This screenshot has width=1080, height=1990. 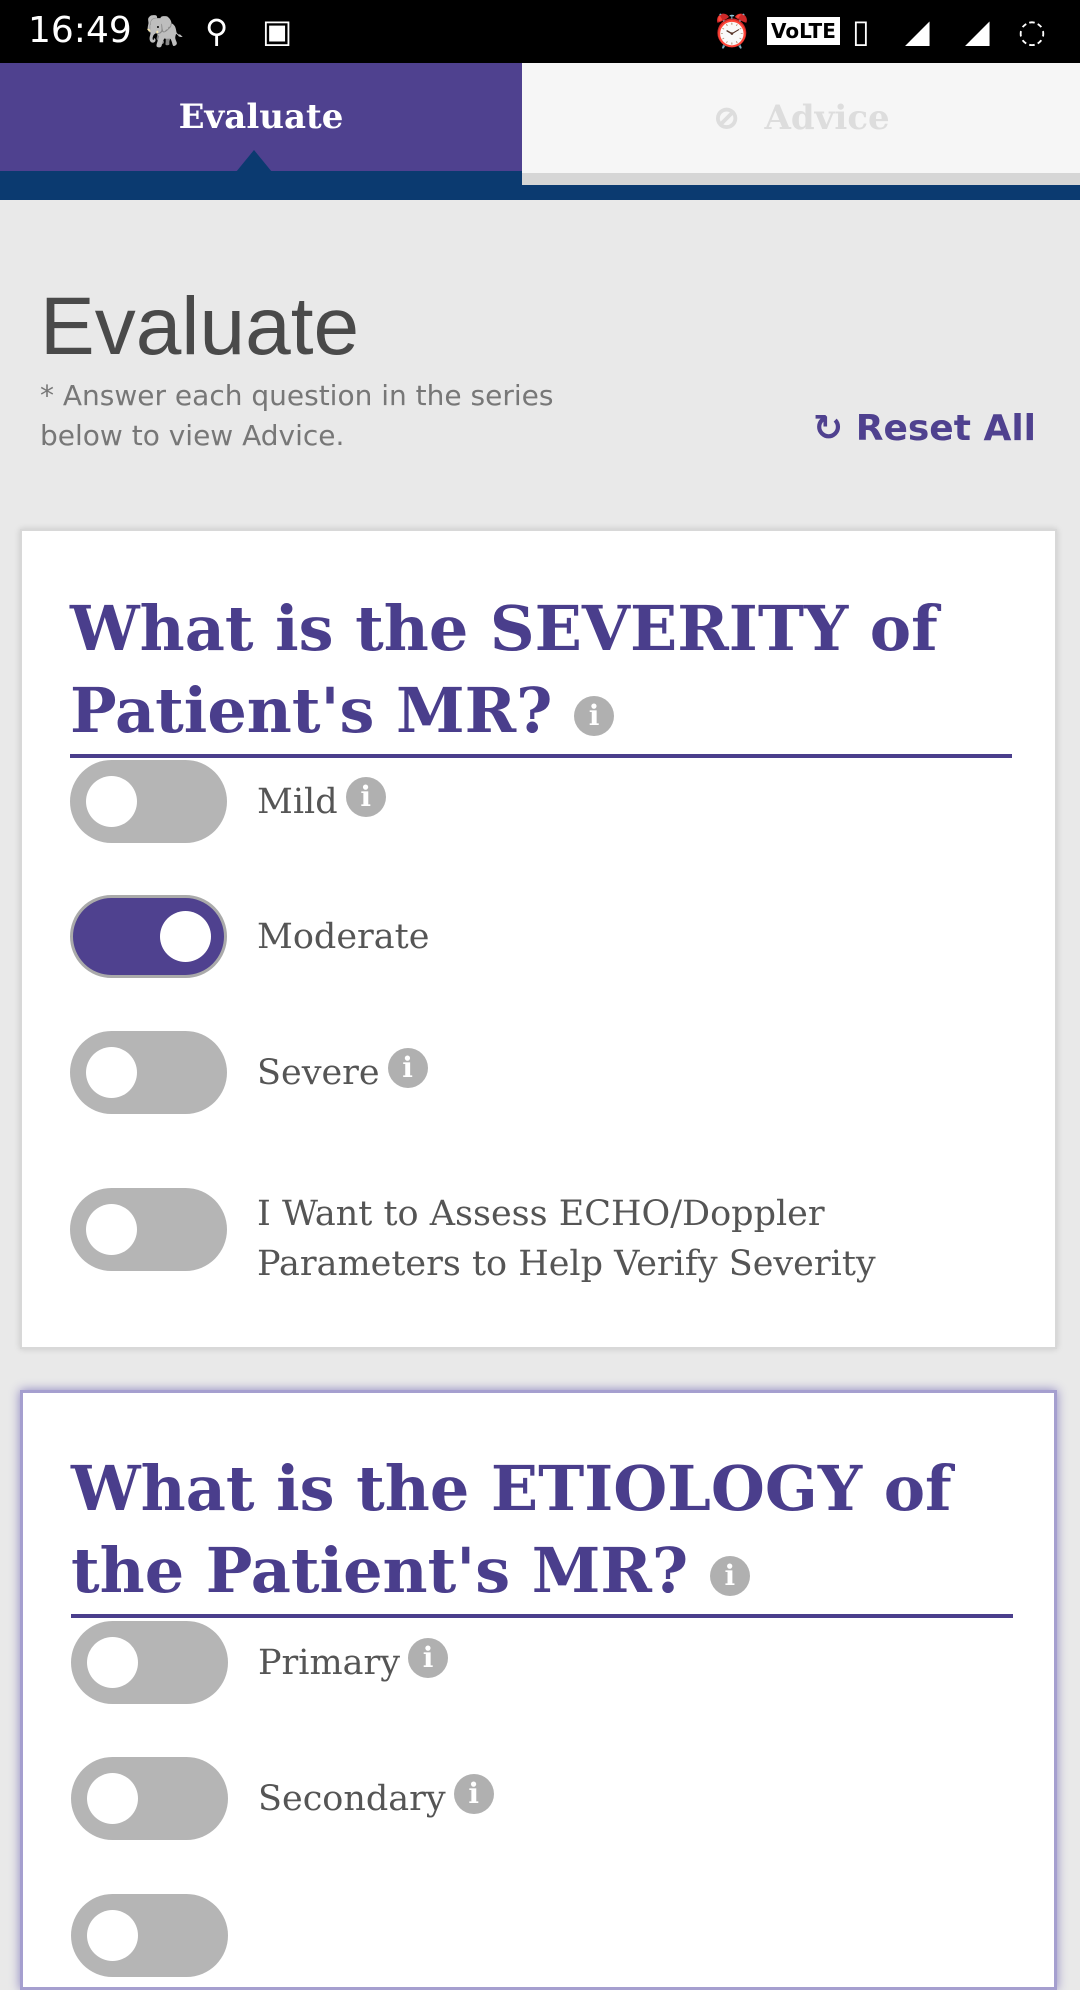 I want to click on option-label: Moderate, so click(x=343, y=936).